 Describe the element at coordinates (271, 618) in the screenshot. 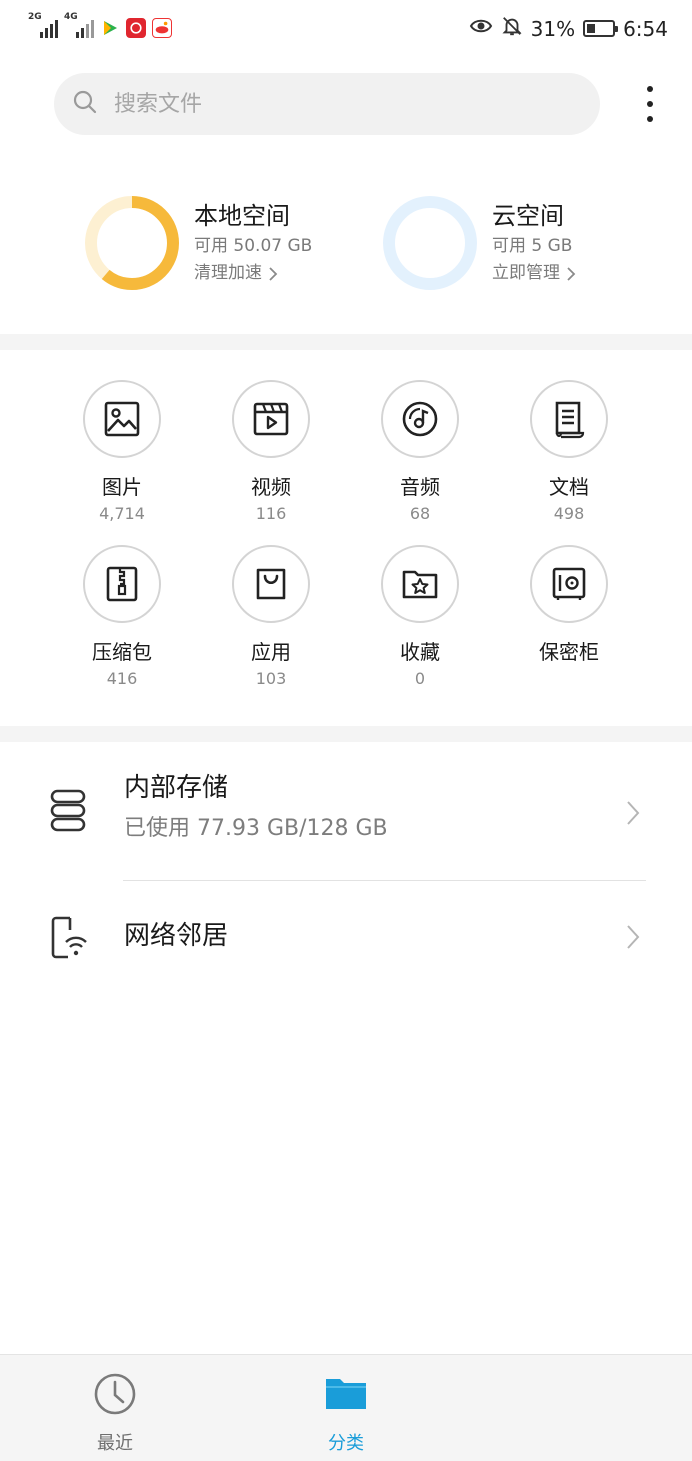

I see `category-apps: 应用 103` at that location.